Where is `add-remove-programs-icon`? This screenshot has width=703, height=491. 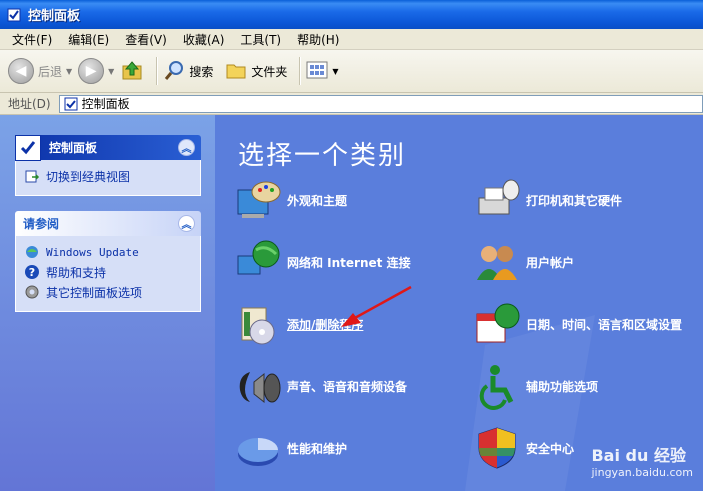 add-remove-programs-icon is located at coordinates (258, 324).